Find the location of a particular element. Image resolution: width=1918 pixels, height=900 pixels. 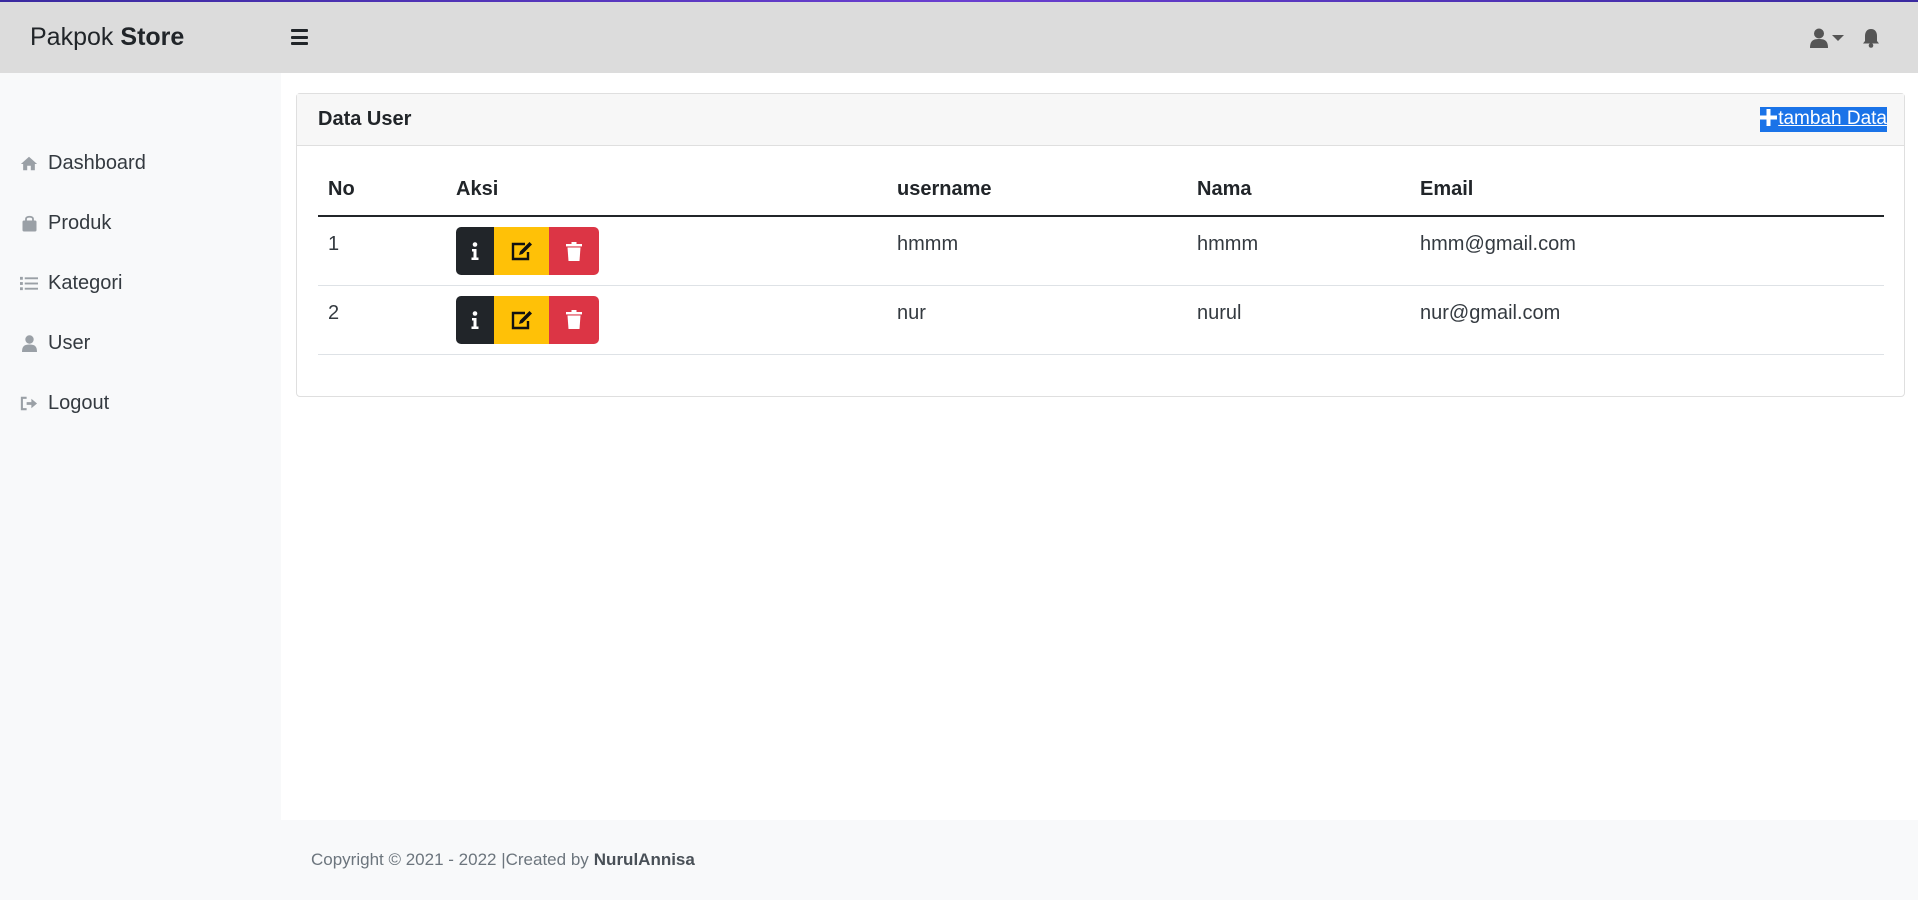

bell-icon is located at coordinates (1871, 38).